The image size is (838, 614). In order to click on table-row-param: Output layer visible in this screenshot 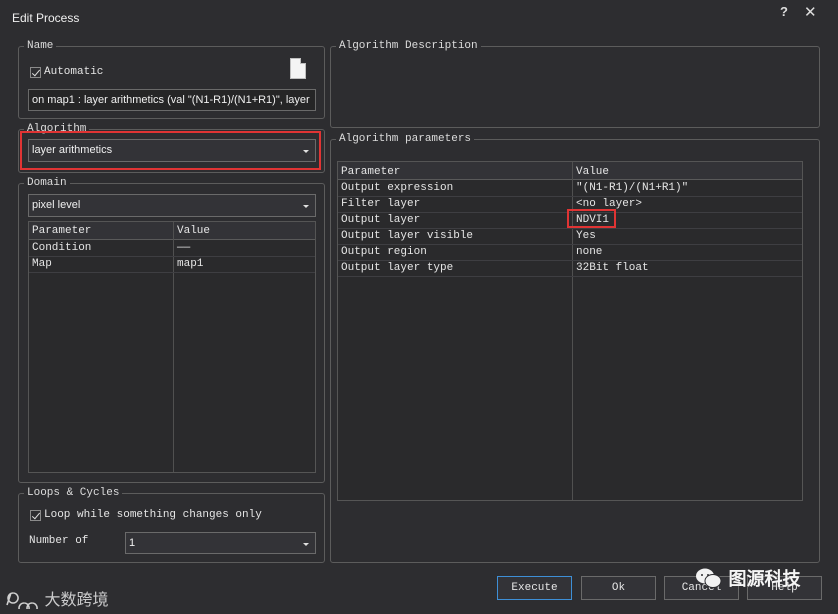, I will do `click(407, 236)`.